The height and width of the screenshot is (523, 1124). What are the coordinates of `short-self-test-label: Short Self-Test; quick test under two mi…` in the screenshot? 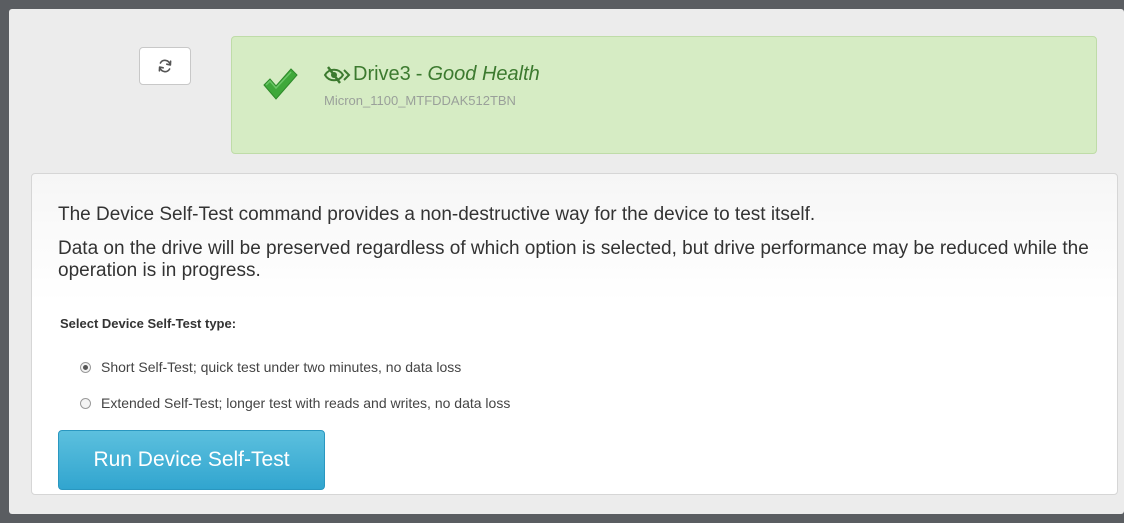 It's located at (281, 367).